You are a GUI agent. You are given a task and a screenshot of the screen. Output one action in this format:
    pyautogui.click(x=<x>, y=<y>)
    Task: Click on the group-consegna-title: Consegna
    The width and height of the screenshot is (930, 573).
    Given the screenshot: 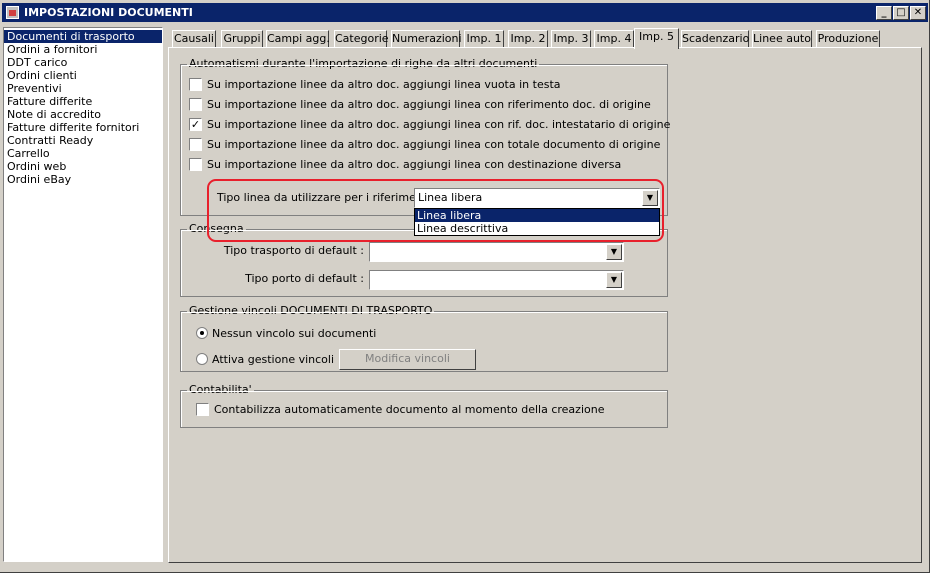 What is the action you would take?
    pyautogui.click(x=216, y=229)
    